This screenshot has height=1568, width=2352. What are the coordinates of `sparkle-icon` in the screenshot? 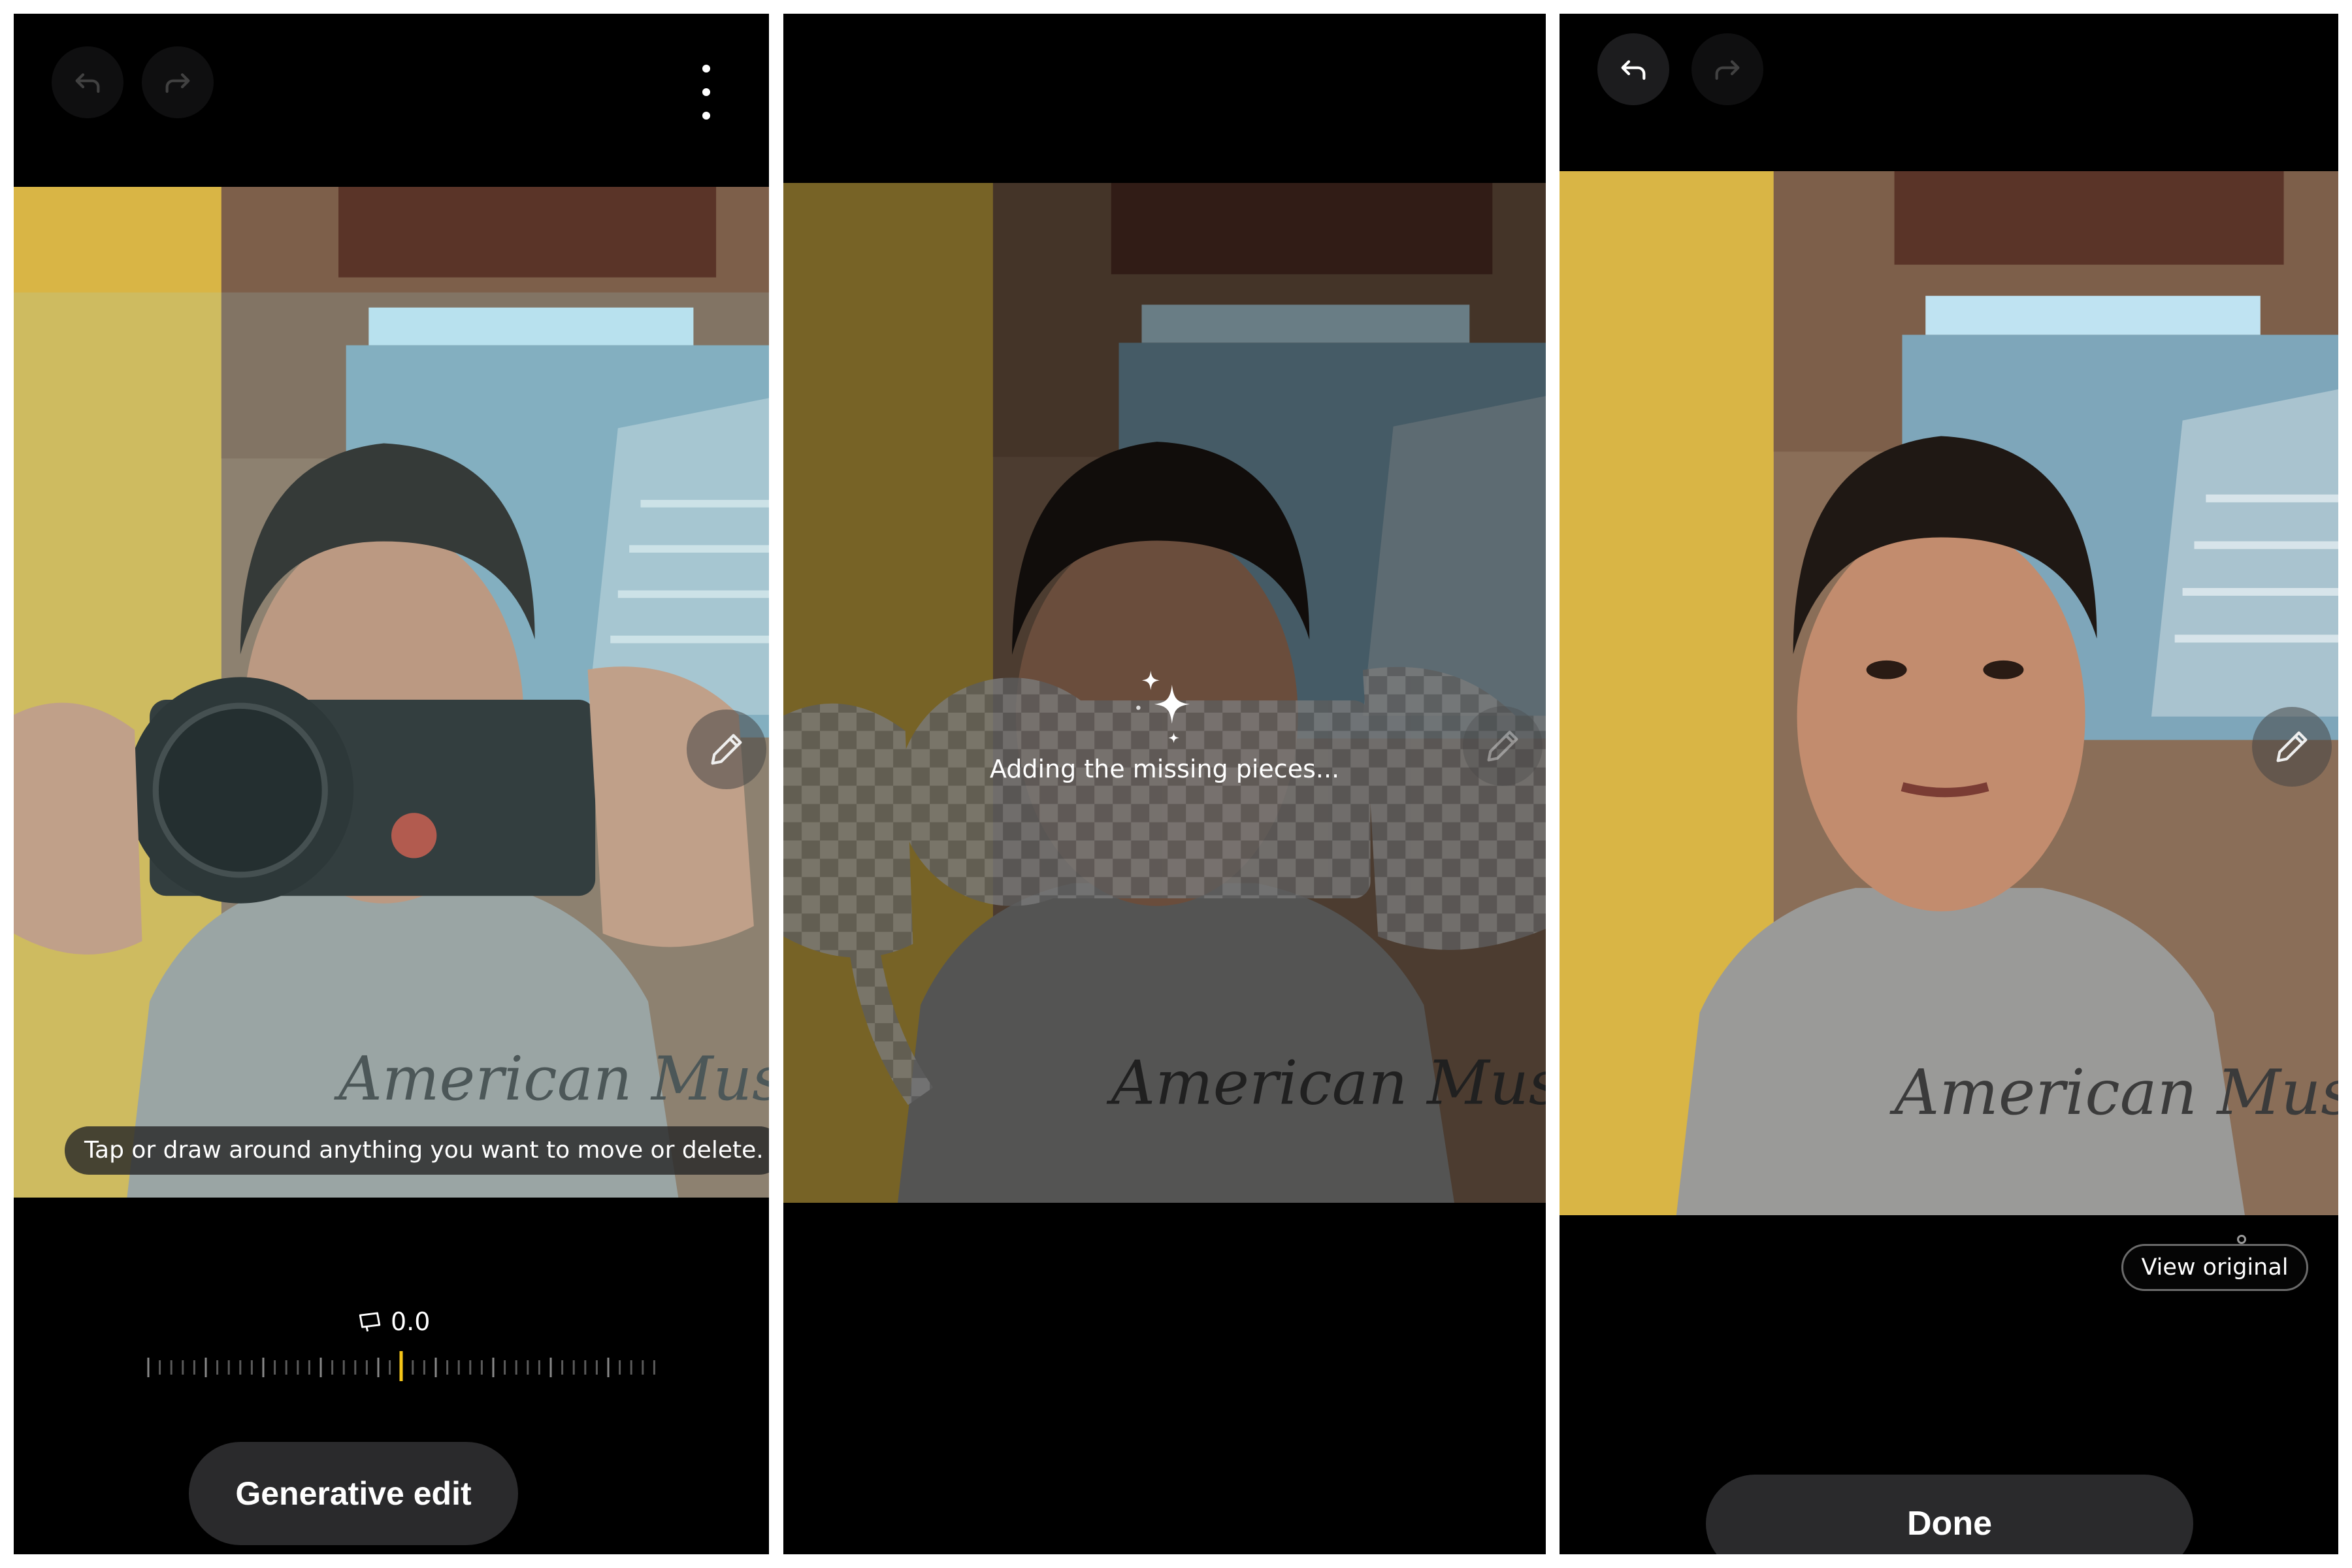 It's located at (1162, 706).